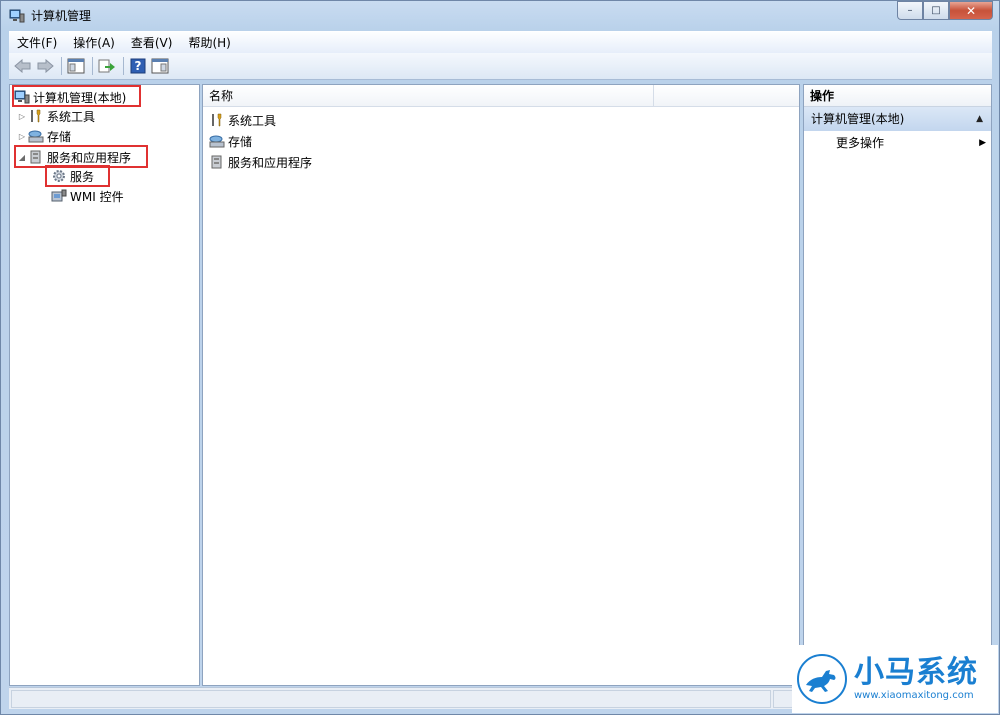 Image resolution: width=1000 pixels, height=715 pixels. What do you see at coordinates (76, 66) in the screenshot?
I see `show-hide-tree-icon` at bounding box center [76, 66].